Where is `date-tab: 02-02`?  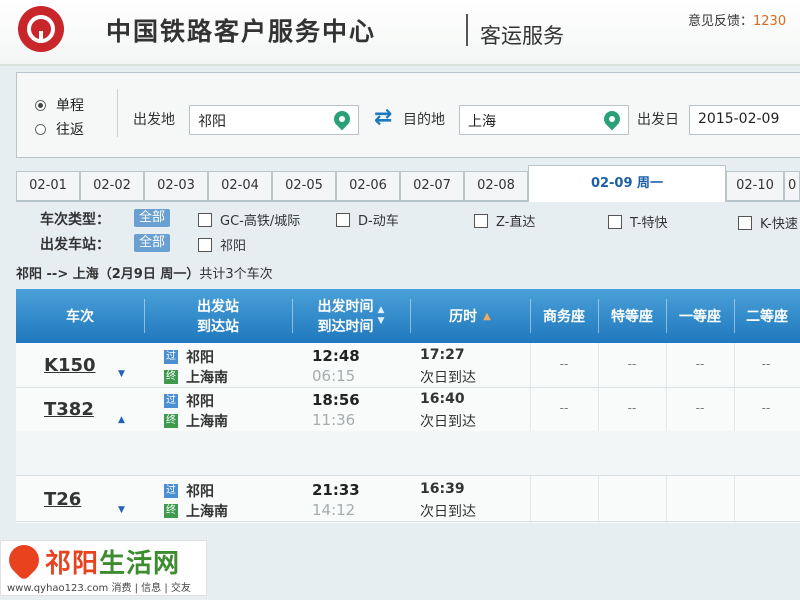 date-tab: 02-02 is located at coordinates (112, 186).